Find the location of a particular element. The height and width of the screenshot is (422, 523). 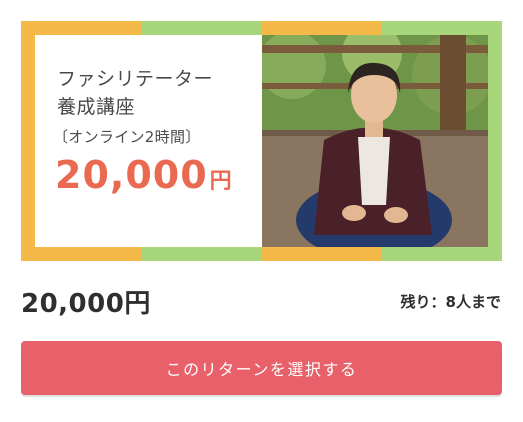

banner-side-right is located at coordinates (495, 141).